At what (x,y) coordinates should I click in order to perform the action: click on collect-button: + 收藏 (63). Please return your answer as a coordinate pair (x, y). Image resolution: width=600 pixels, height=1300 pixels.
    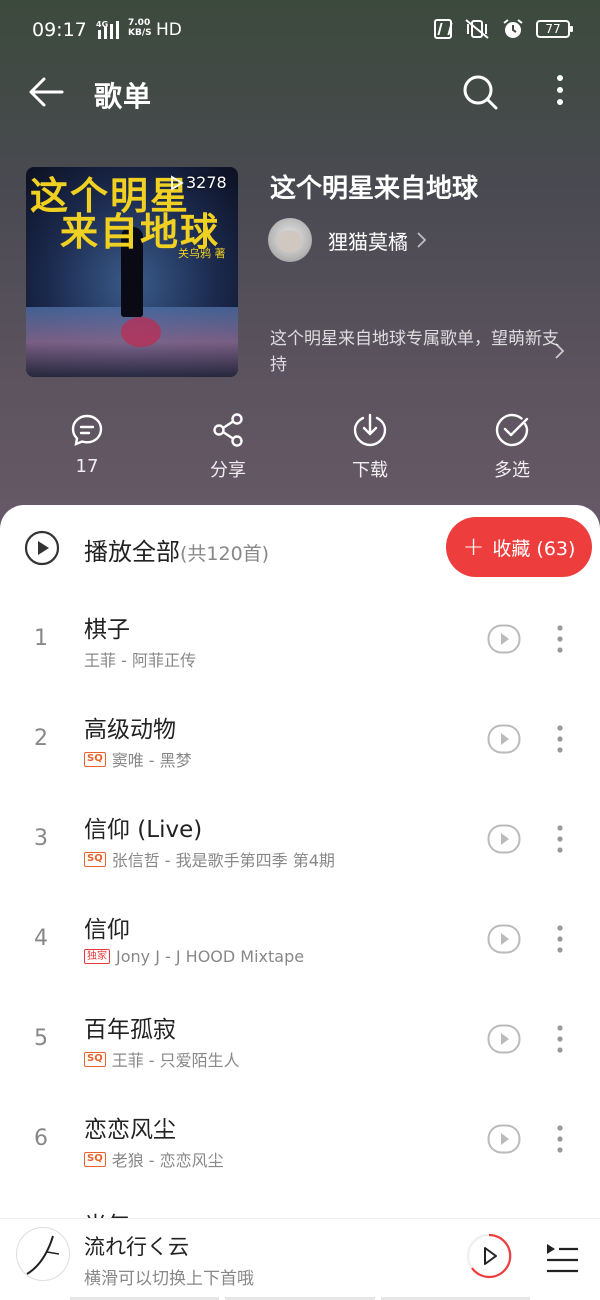
    Looking at the image, I should click on (519, 547).